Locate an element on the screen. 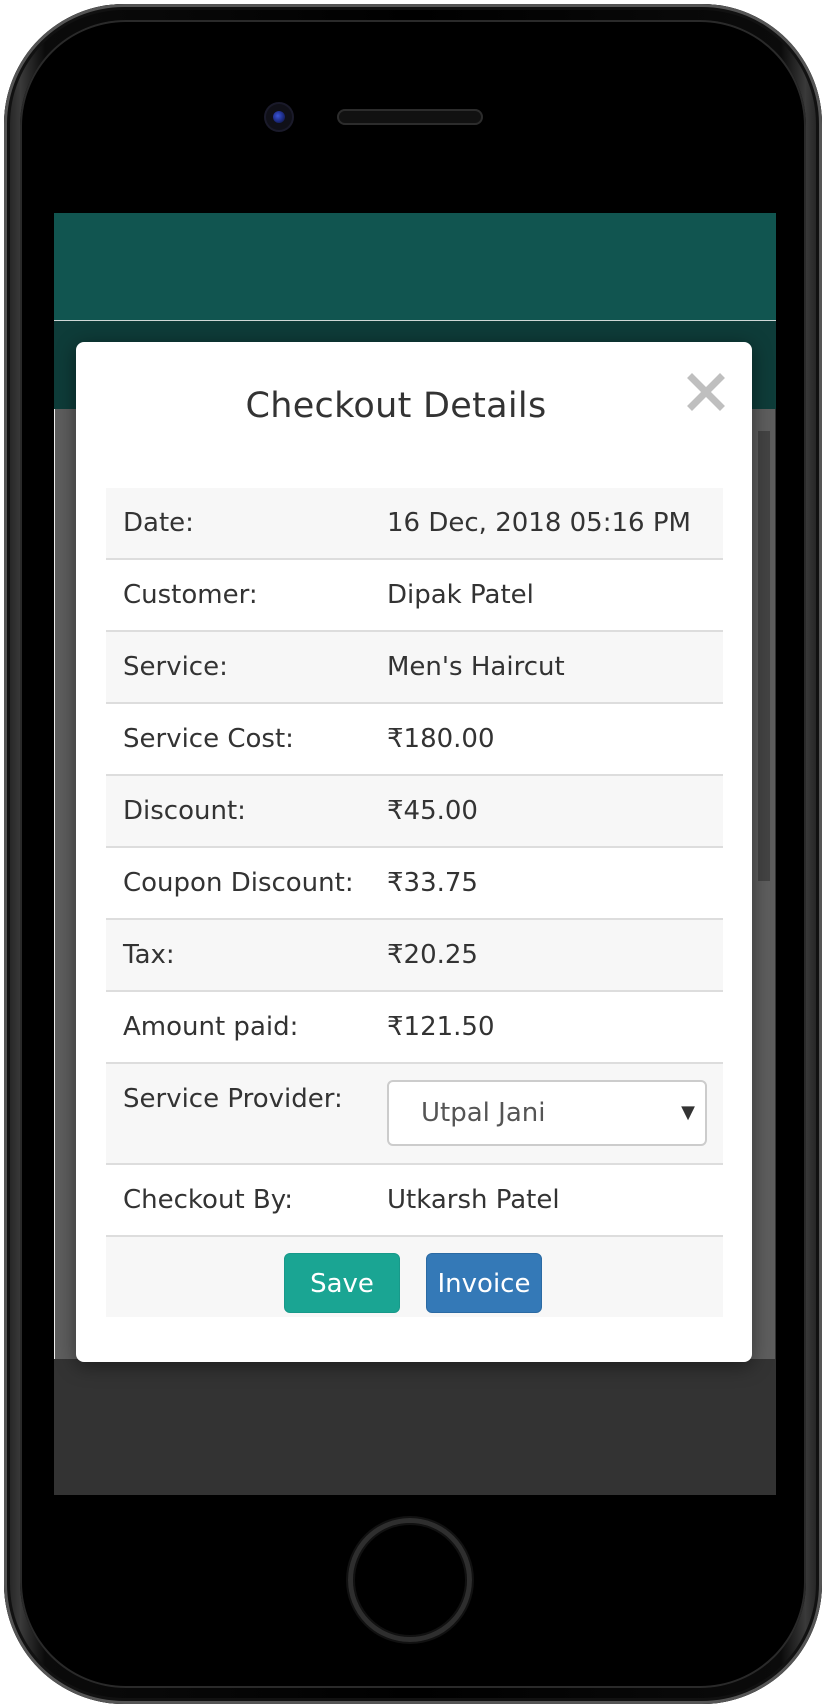 This screenshot has height=1708, width=826. table-row-amount-paid: Amount paid: ₹121.50 is located at coordinates (414, 1028).